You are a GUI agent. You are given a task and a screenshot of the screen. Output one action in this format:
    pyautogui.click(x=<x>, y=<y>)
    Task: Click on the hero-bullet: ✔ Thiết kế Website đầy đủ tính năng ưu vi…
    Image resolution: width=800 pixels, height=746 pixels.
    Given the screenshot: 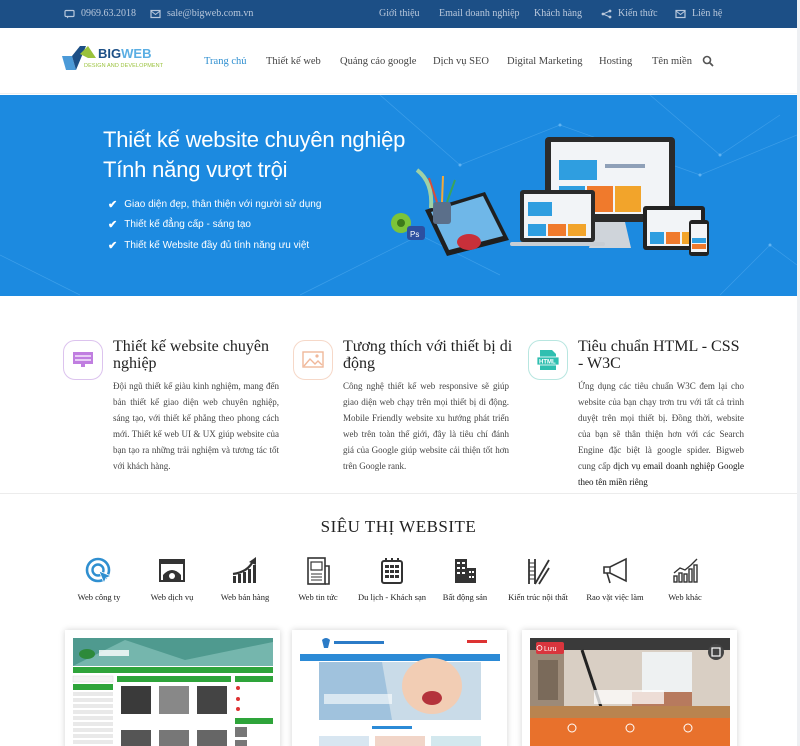 What is the action you would take?
    pyautogui.click(x=208, y=245)
    